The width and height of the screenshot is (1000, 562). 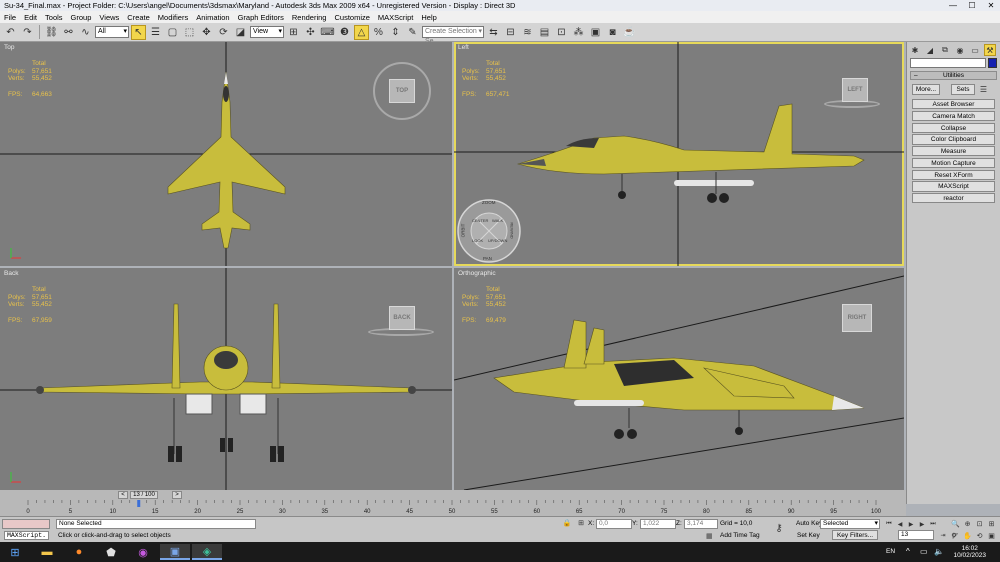 What do you see at coordinates (309, 17) in the screenshot?
I see `menu-rendering: Rendering` at bounding box center [309, 17].